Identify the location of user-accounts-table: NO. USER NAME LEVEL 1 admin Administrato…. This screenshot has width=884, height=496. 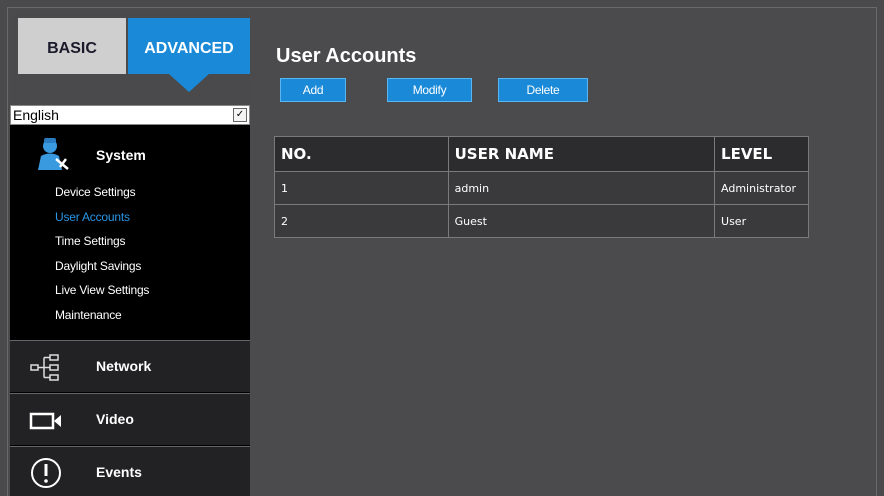
(541, 187).